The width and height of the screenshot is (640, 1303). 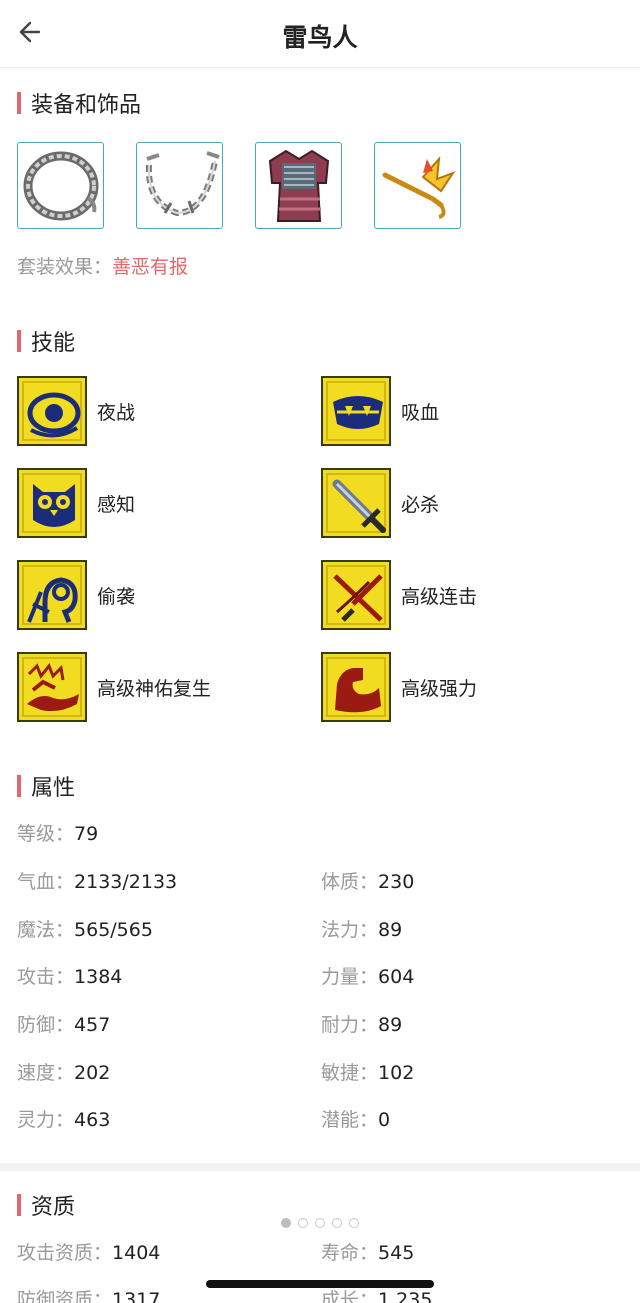 What do you see at coordinates (86, 105) in the screenshot?
I see `equipment-title-text: 装备和饰品` at bounding box center [86, 105].